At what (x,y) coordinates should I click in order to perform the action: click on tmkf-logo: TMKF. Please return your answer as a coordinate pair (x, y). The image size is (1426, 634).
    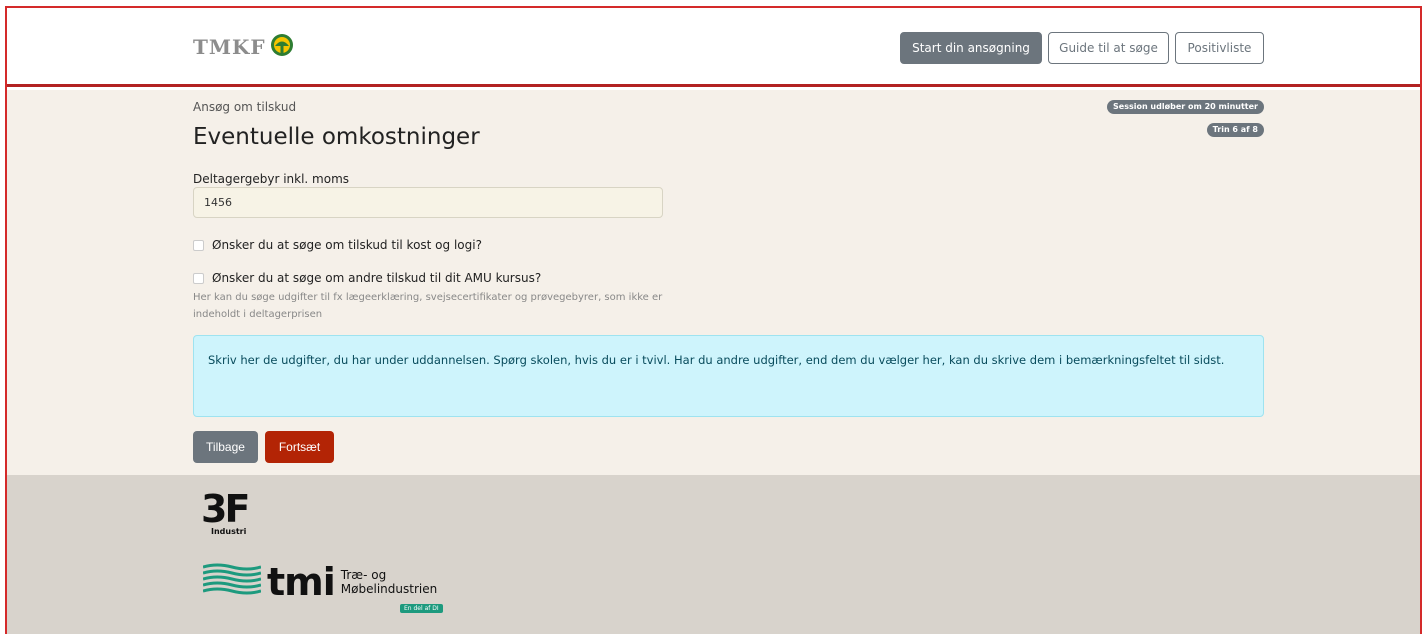
    Looking at the image, I should click on (243, 47).